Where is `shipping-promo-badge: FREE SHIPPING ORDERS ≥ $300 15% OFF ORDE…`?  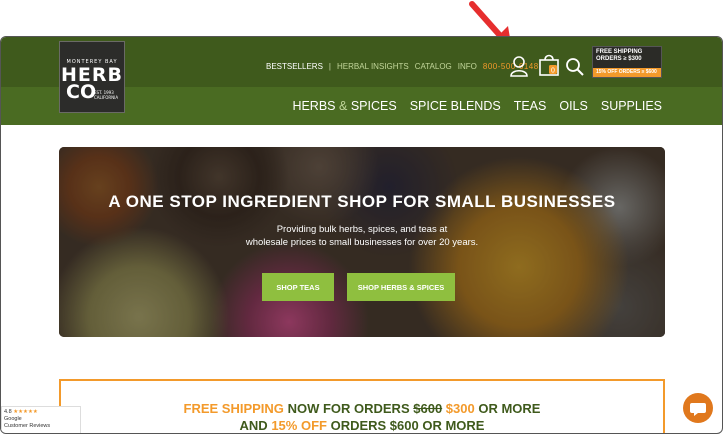 shipping-promo-badge: FREE SHIPPING ORDERS ≥ $300 15% OFF ORDE… is located at coordinates (627, 62).